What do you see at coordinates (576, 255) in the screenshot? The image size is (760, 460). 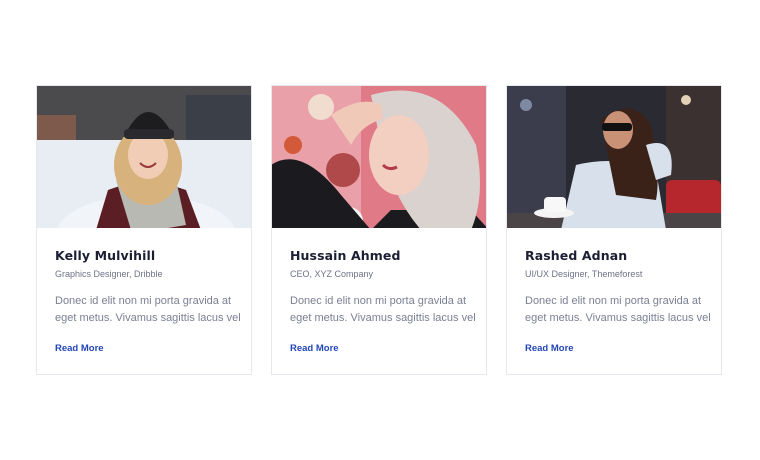 I see `member-name: Rashed Adnan` at bounding box center [576, 255].